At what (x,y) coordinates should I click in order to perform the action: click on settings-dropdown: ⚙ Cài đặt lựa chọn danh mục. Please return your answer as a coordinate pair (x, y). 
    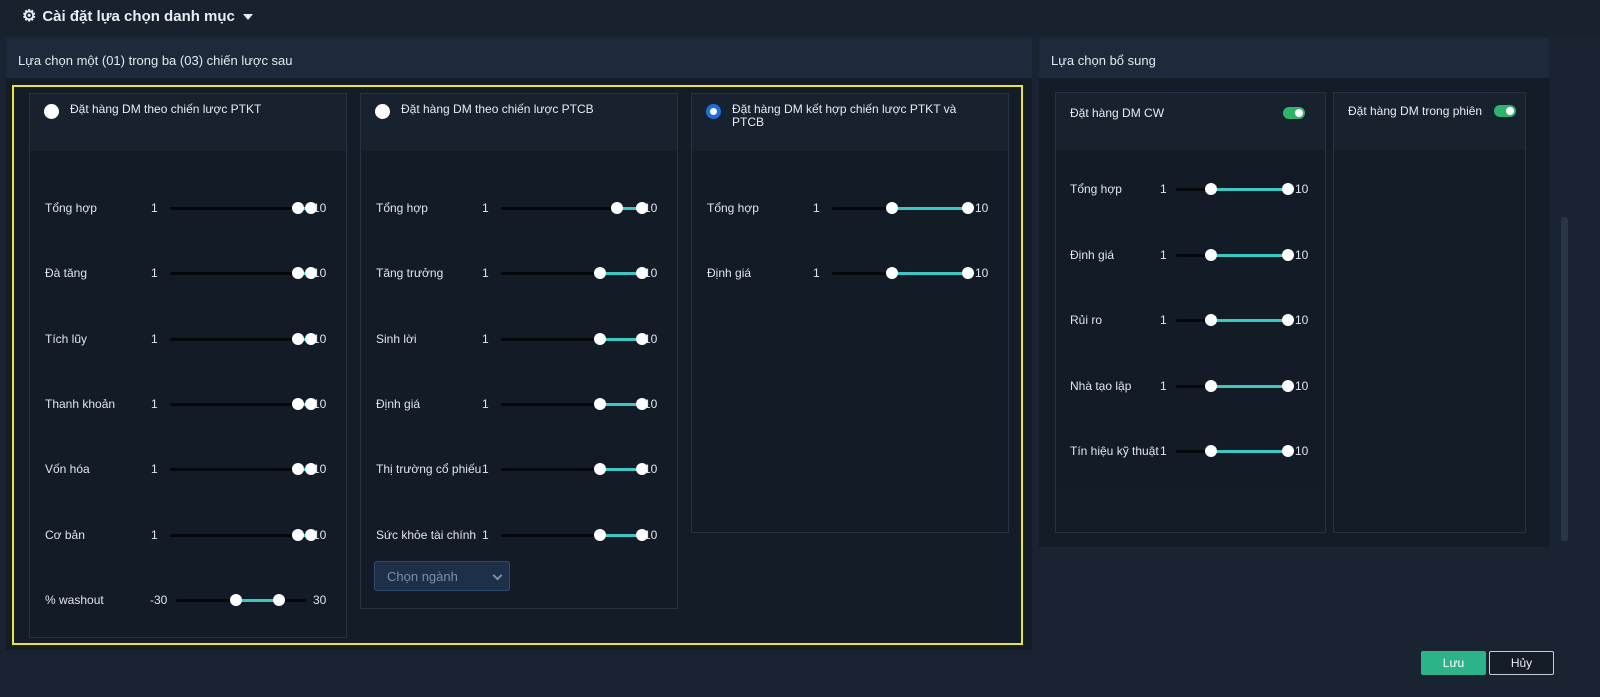
    Looking at the image, I should click on (137, 16).